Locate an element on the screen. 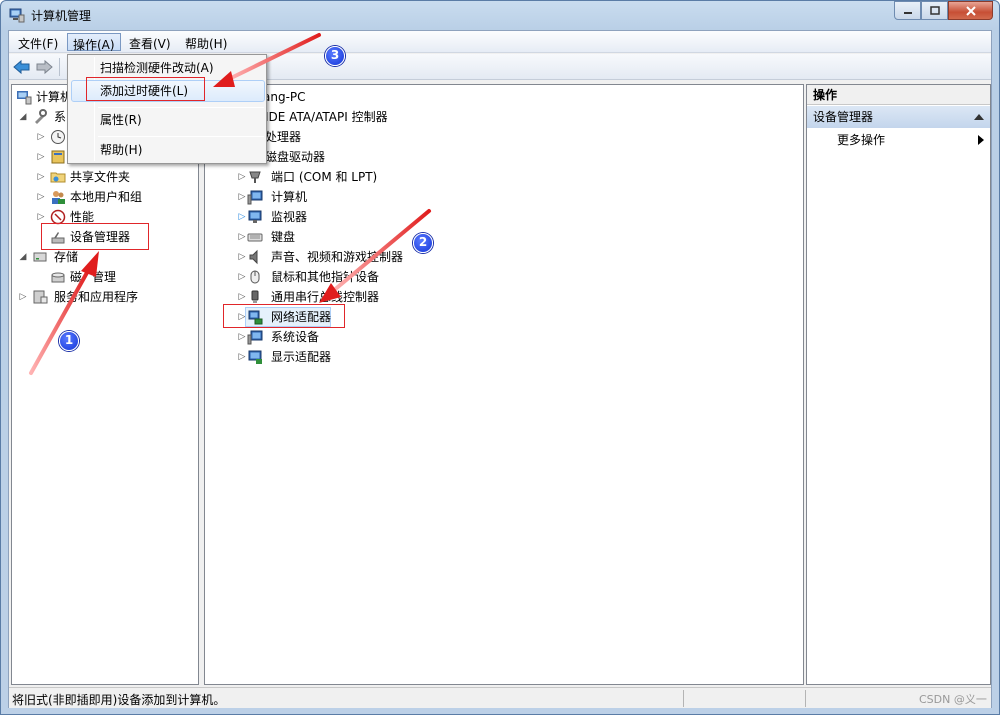  submenu-arrow-icon is located at coordinates (981, 140).